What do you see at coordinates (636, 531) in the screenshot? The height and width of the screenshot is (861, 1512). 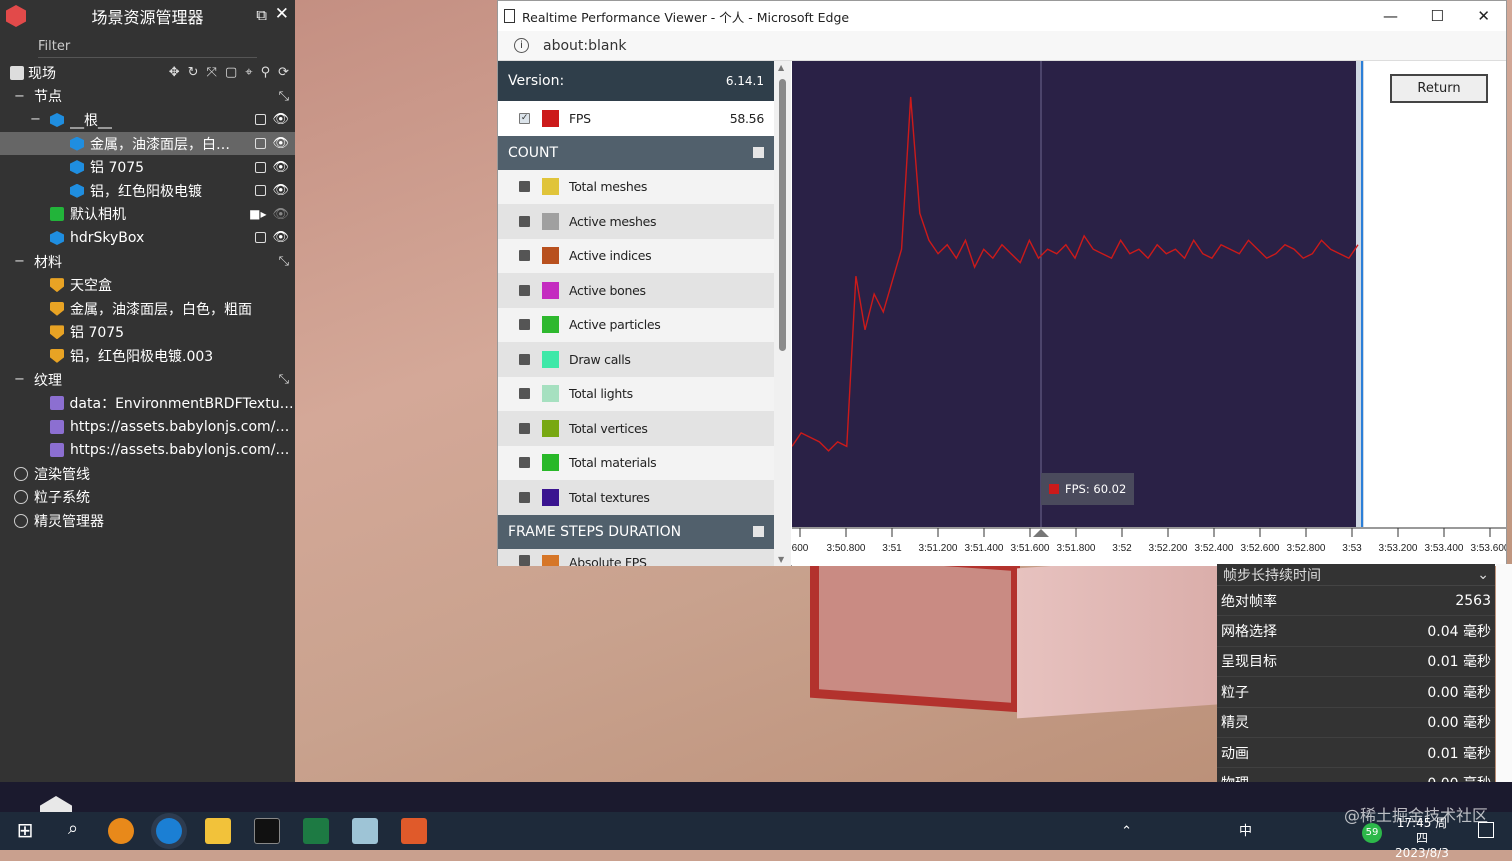 I see `frame-steps-header: FRAME STEPS DURATION` at bounding box center [636, 531].